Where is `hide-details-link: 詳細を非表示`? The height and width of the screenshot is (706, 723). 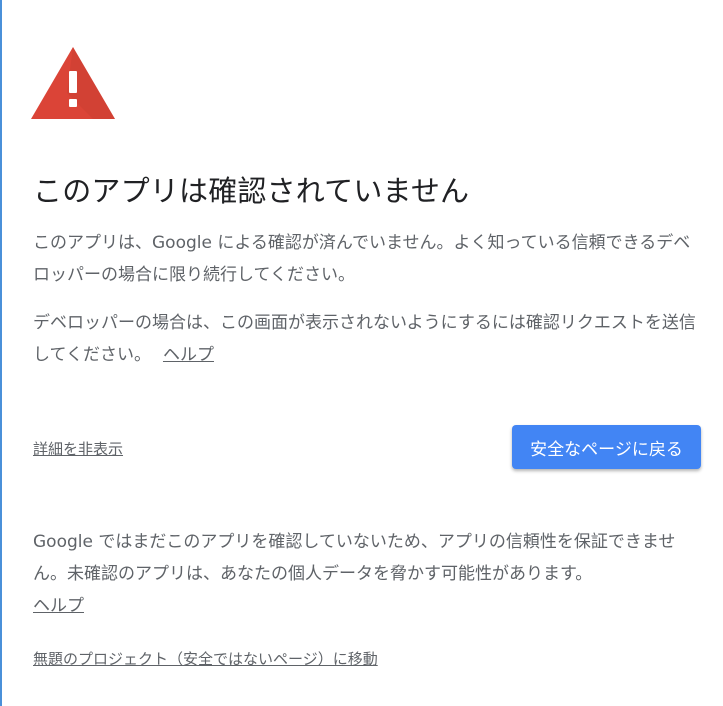 hide-details-link: 詳細を非表示 is located at coordinates (78, 448).